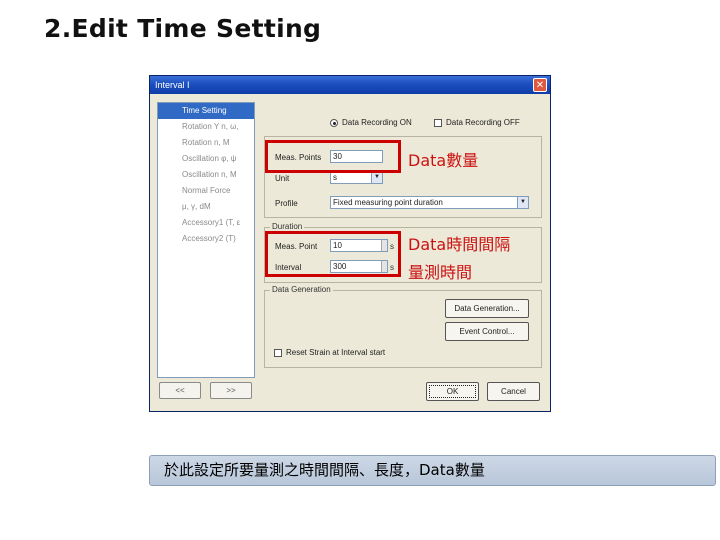 The height and width of the screenshot is (540, 720). What do you see at coordinates (443, 160) in the screenshot?
I see `annotation-data-count: Data數量` at bounding box center [443, 160].